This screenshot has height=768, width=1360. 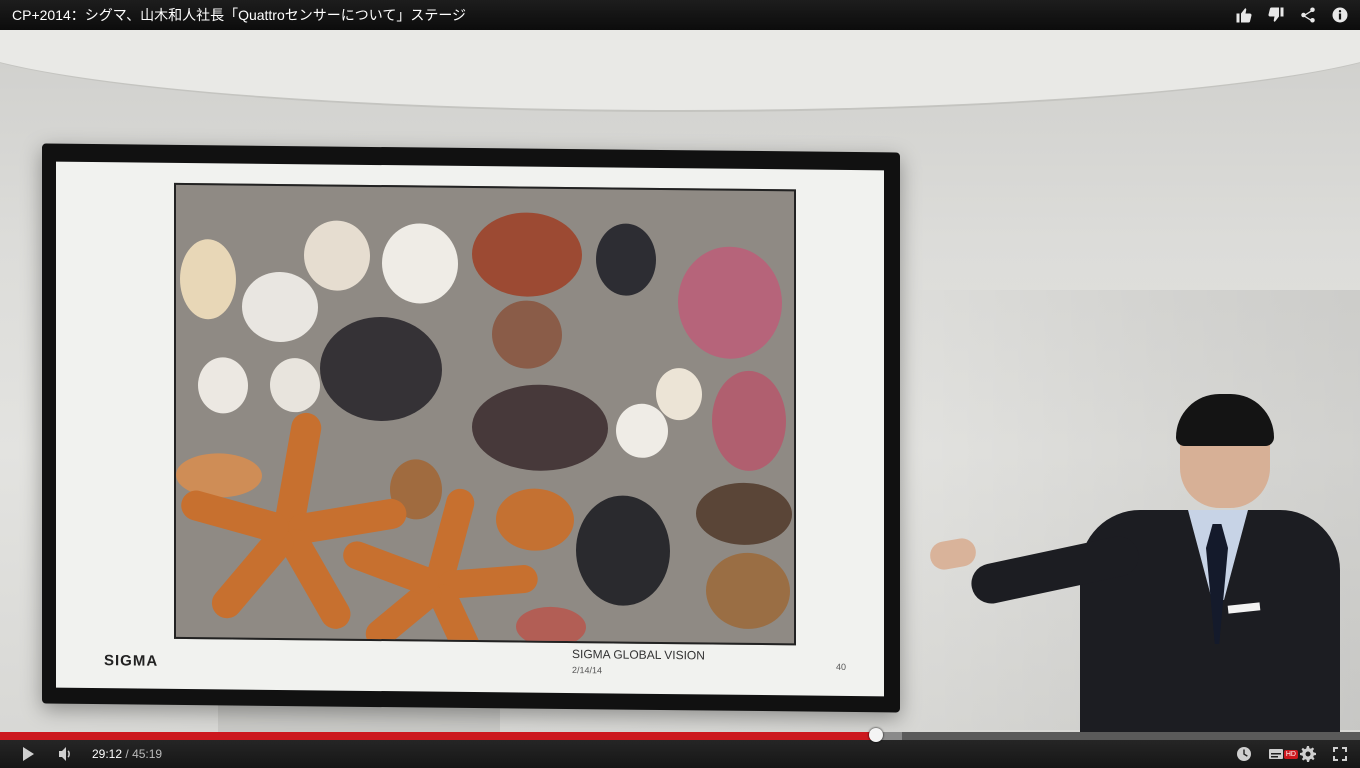 What do you see at coordinates (1244, 15) in the screenshot?
I see `thumbs-up-icon` at bounding box center [1244, 15].